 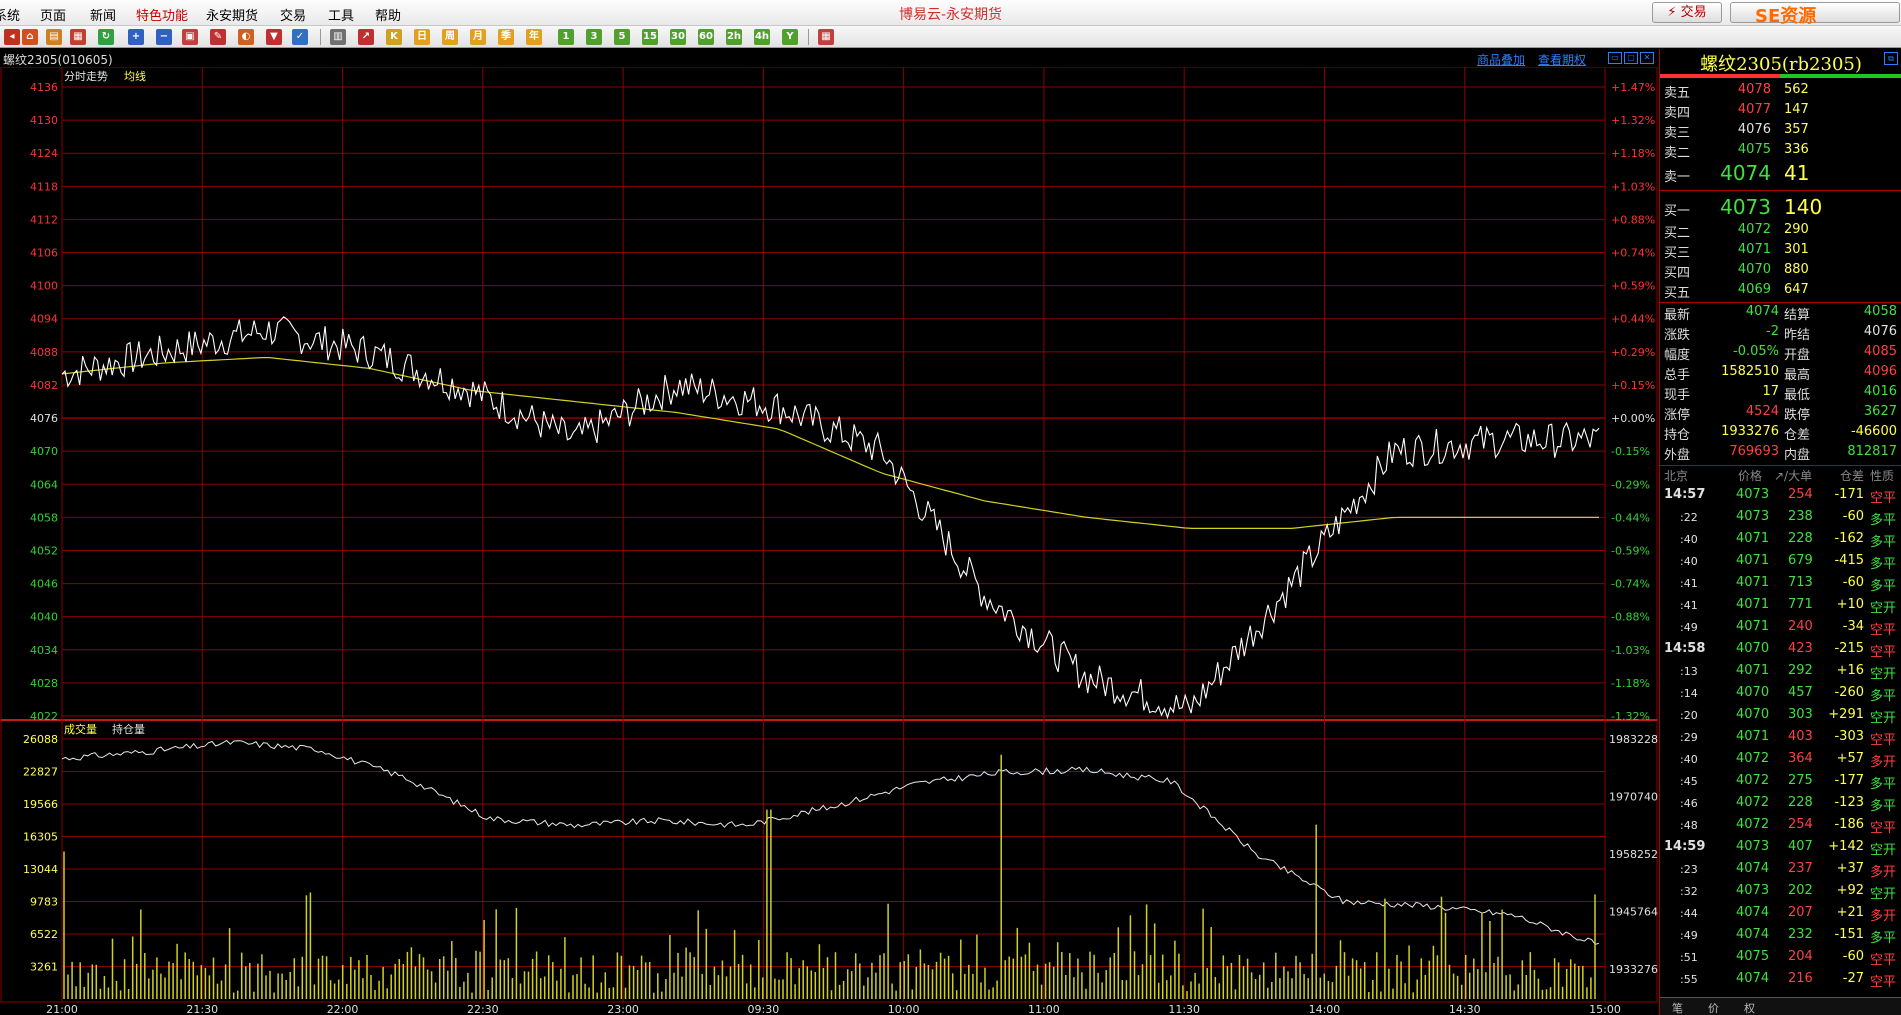 What do you see at coordinates (1880, 311) in the screenshot?
I see `stat-value: 4058` at bounding box center [1880, 311].